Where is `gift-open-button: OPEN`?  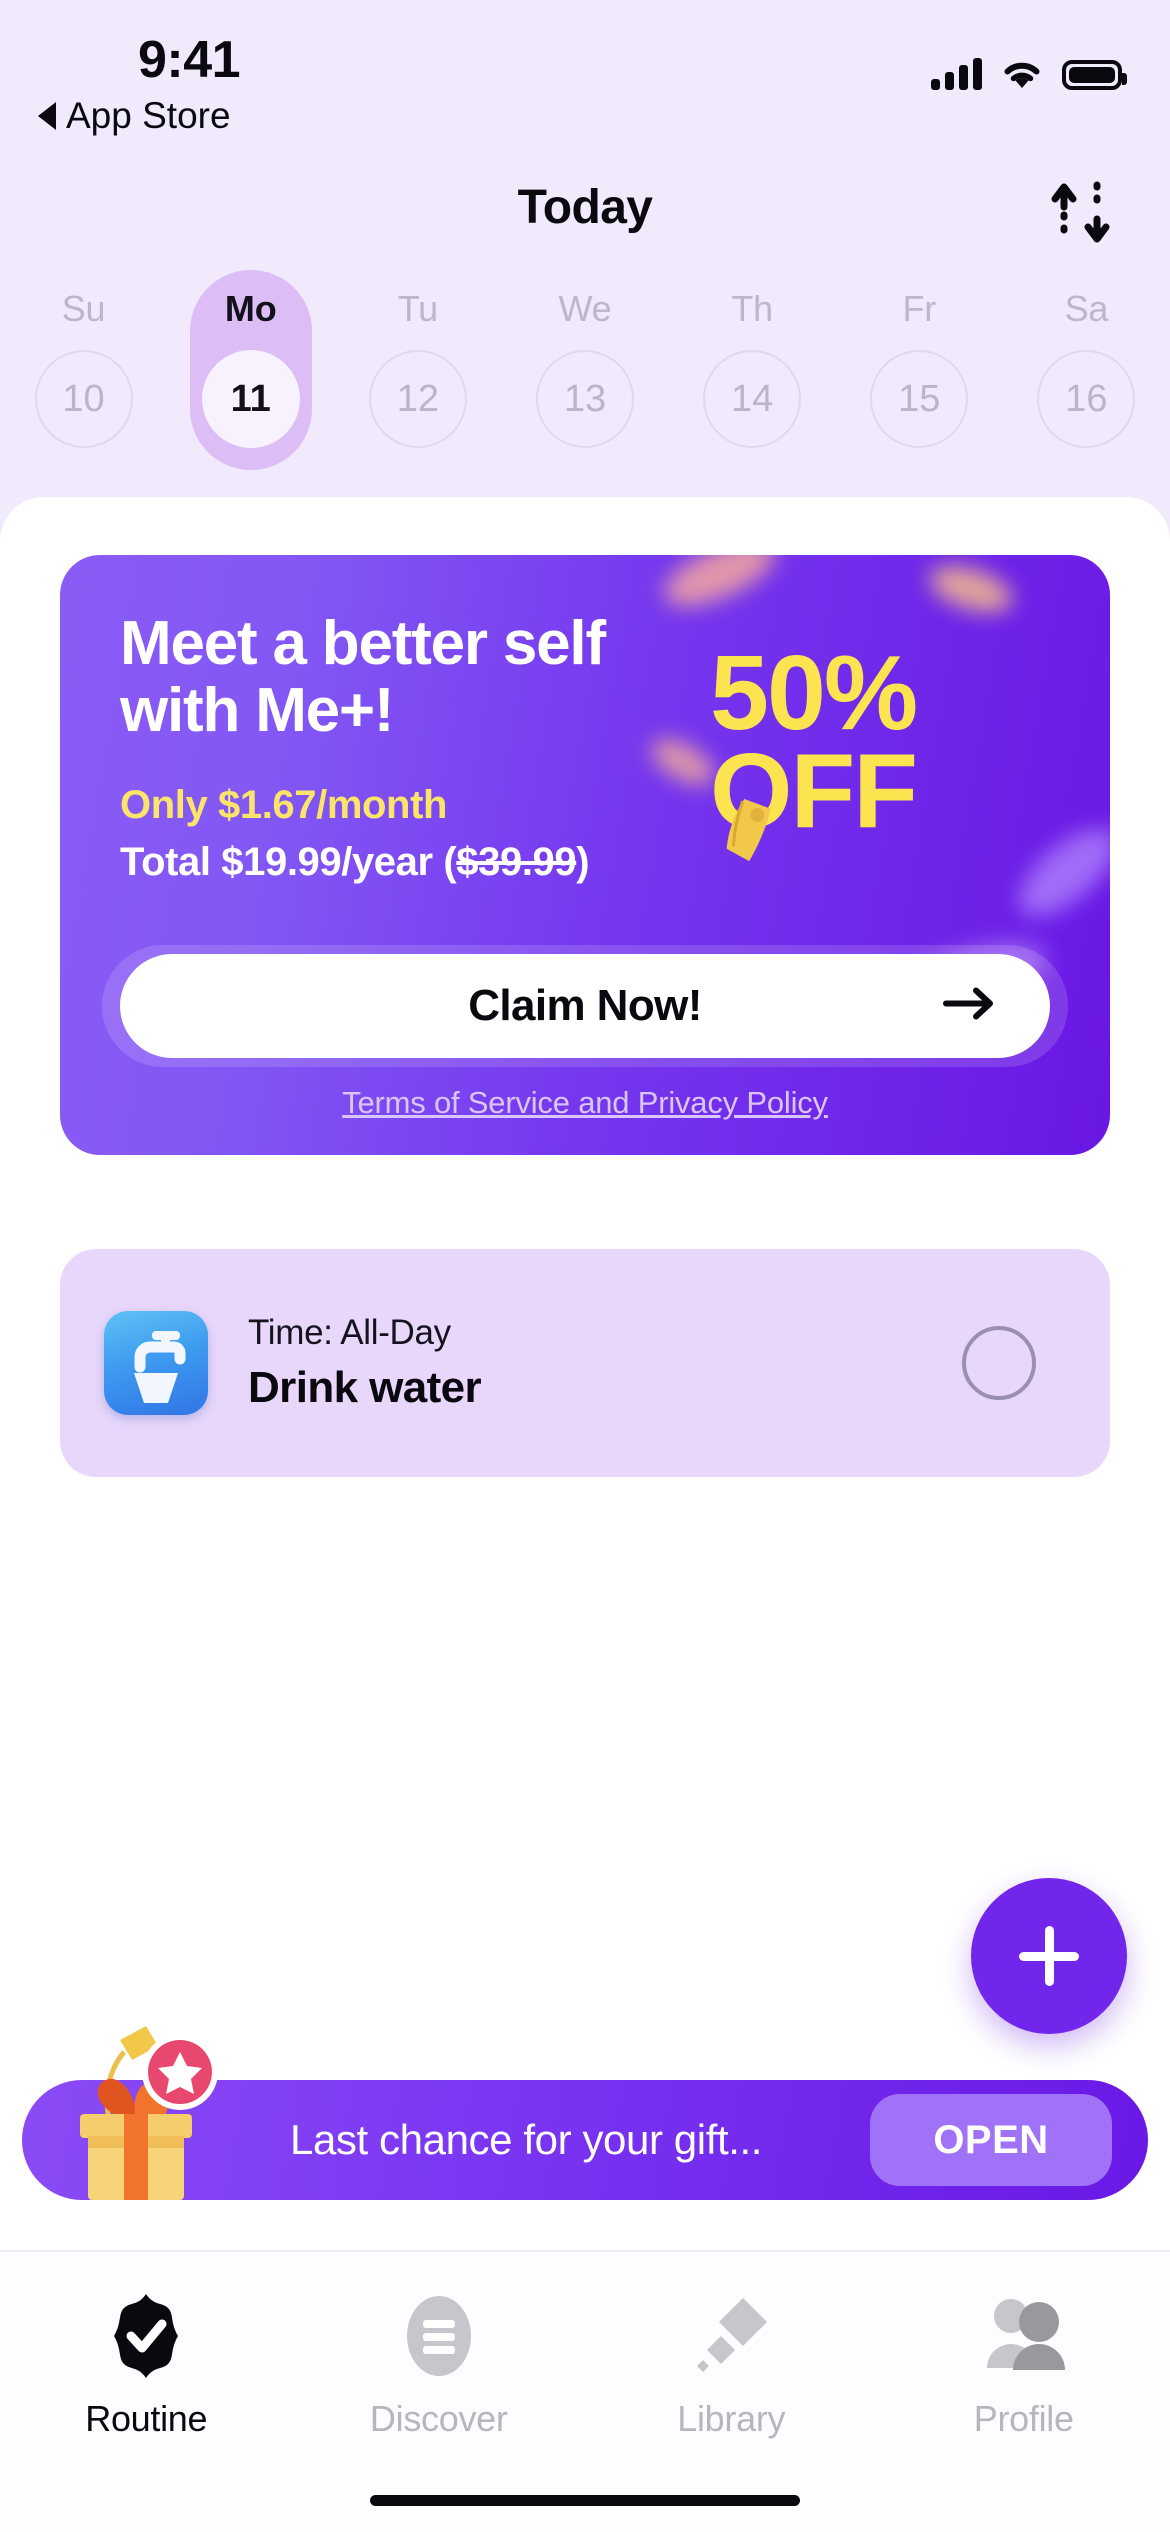
gift-open-button: OPEN is located at coordinates (991, 2140).